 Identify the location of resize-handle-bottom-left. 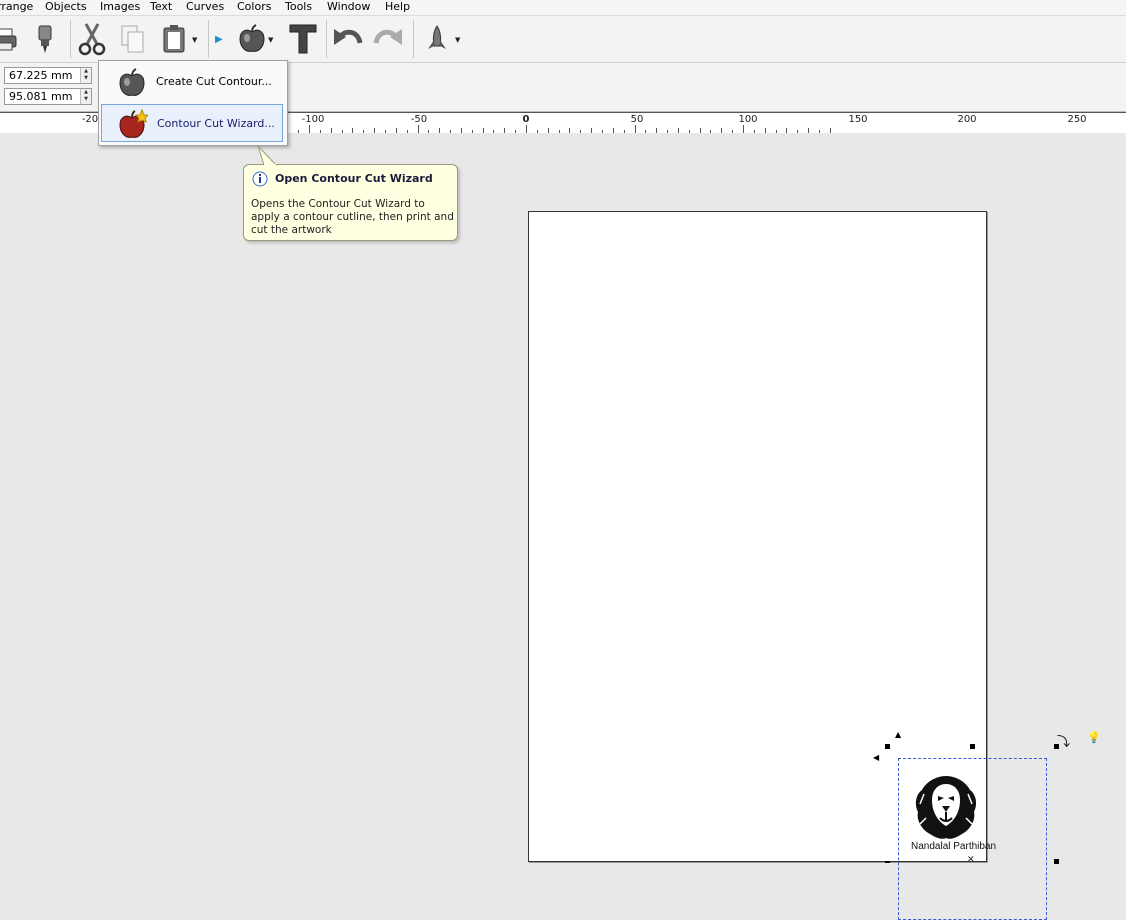
(887, 862).